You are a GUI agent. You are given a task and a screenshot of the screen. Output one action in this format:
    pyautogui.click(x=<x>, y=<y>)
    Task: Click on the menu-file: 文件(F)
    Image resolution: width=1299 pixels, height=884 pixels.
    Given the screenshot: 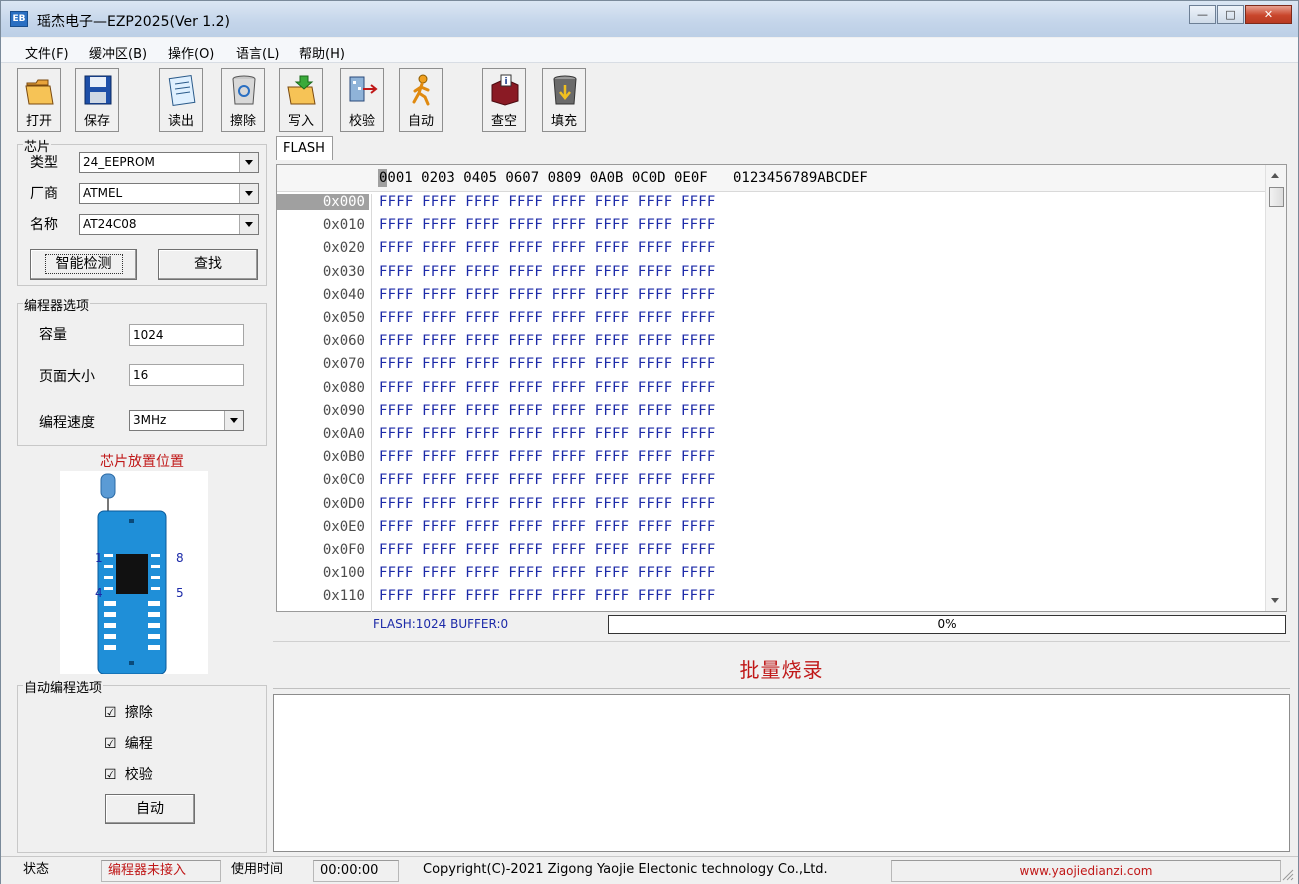 What is the action you would take?
    pyautogui.click(x=47, y=52)
    